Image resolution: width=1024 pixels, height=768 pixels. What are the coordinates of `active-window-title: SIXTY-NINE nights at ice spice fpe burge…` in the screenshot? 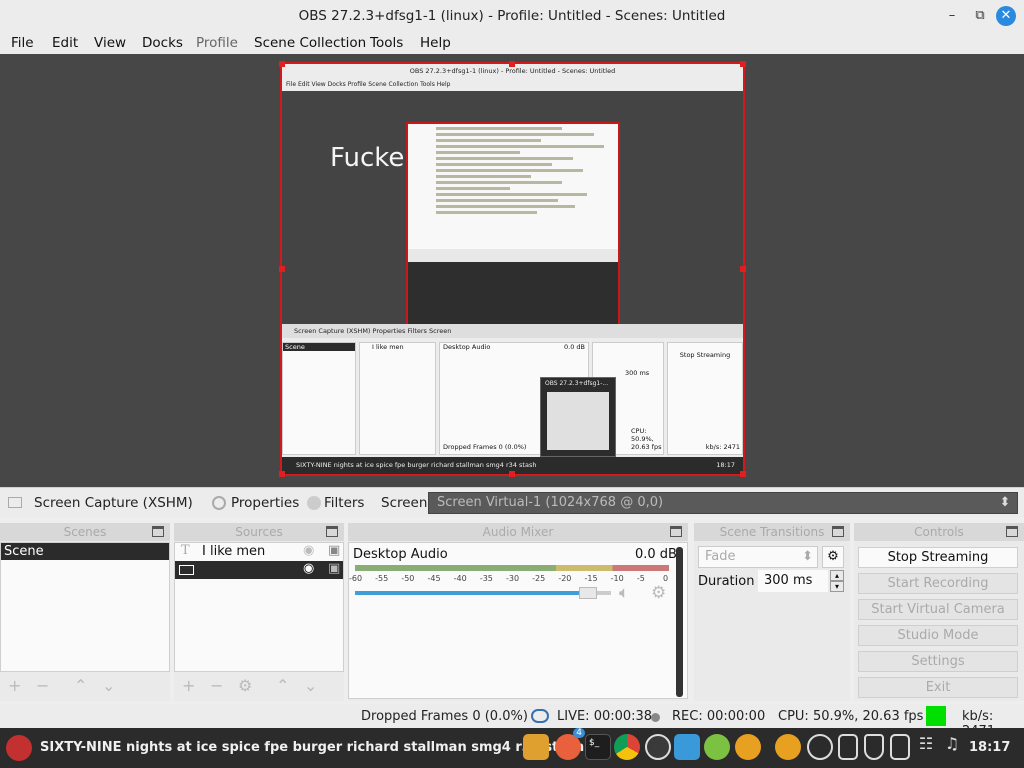 It's located at (312, 747).